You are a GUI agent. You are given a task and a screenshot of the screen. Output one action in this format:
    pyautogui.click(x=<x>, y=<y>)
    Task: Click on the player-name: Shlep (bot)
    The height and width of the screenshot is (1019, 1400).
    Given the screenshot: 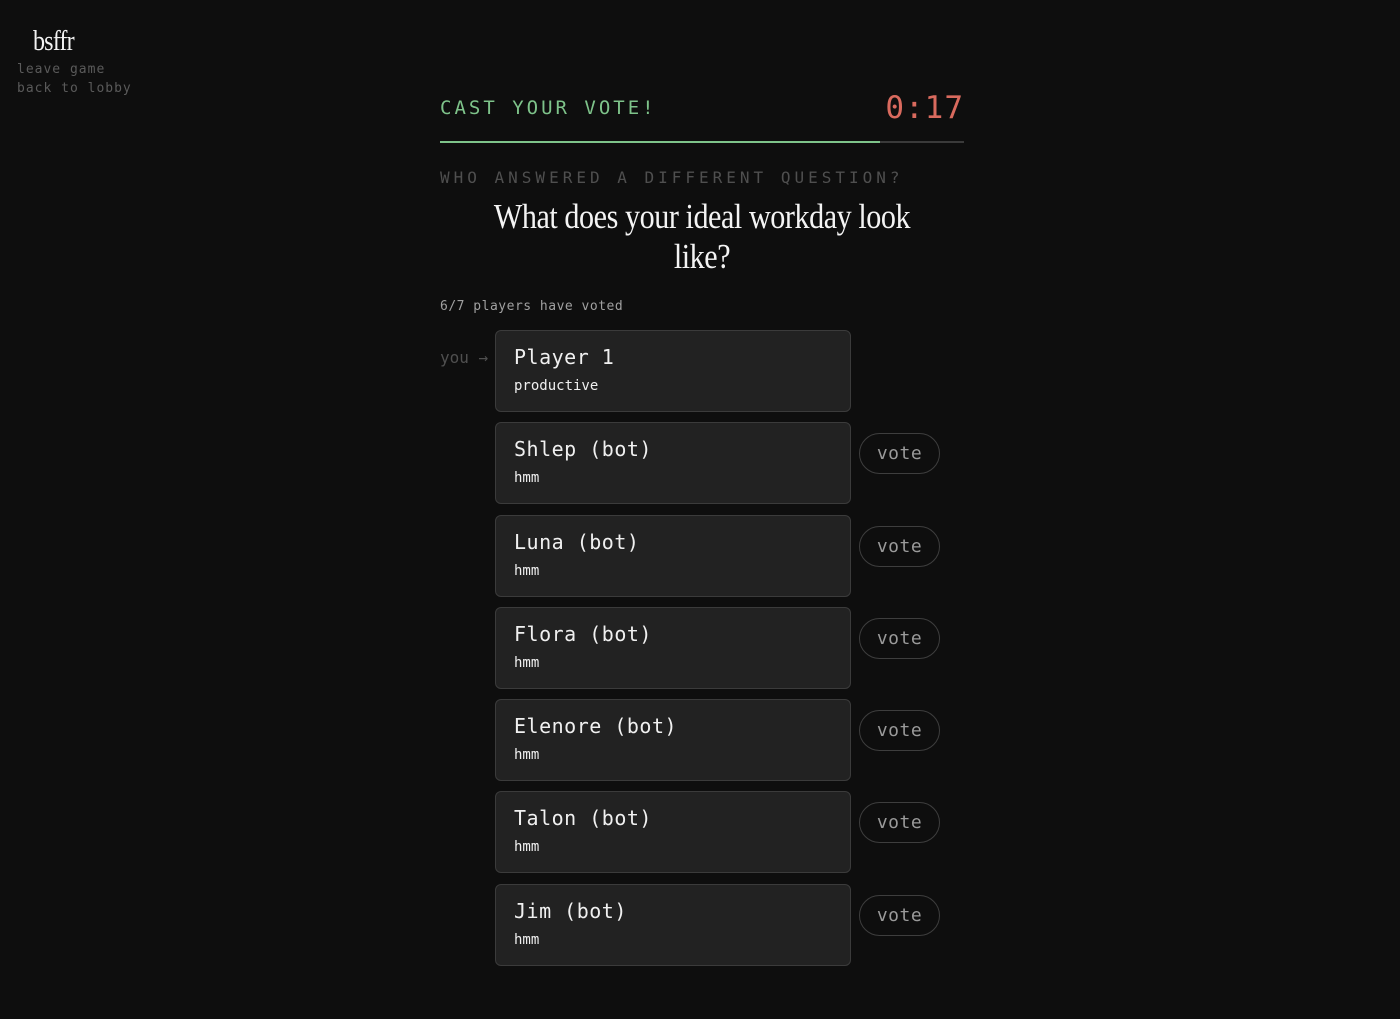 What is the action you would take?
    pyautogui.click(x=583, y=449)
    